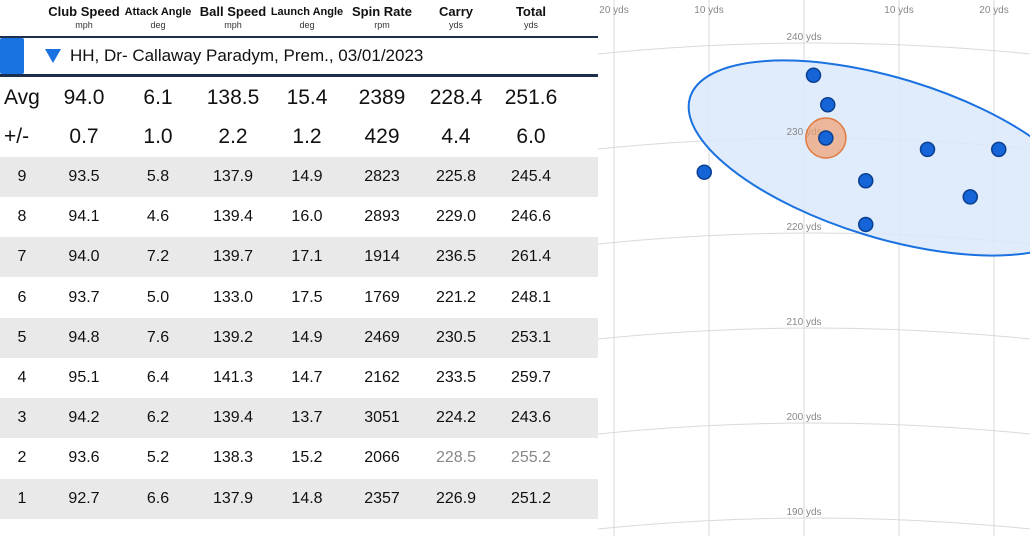  Describe the element at coordinates (22, 418) in the screenshot. I see `shot-number: 3` at that location.